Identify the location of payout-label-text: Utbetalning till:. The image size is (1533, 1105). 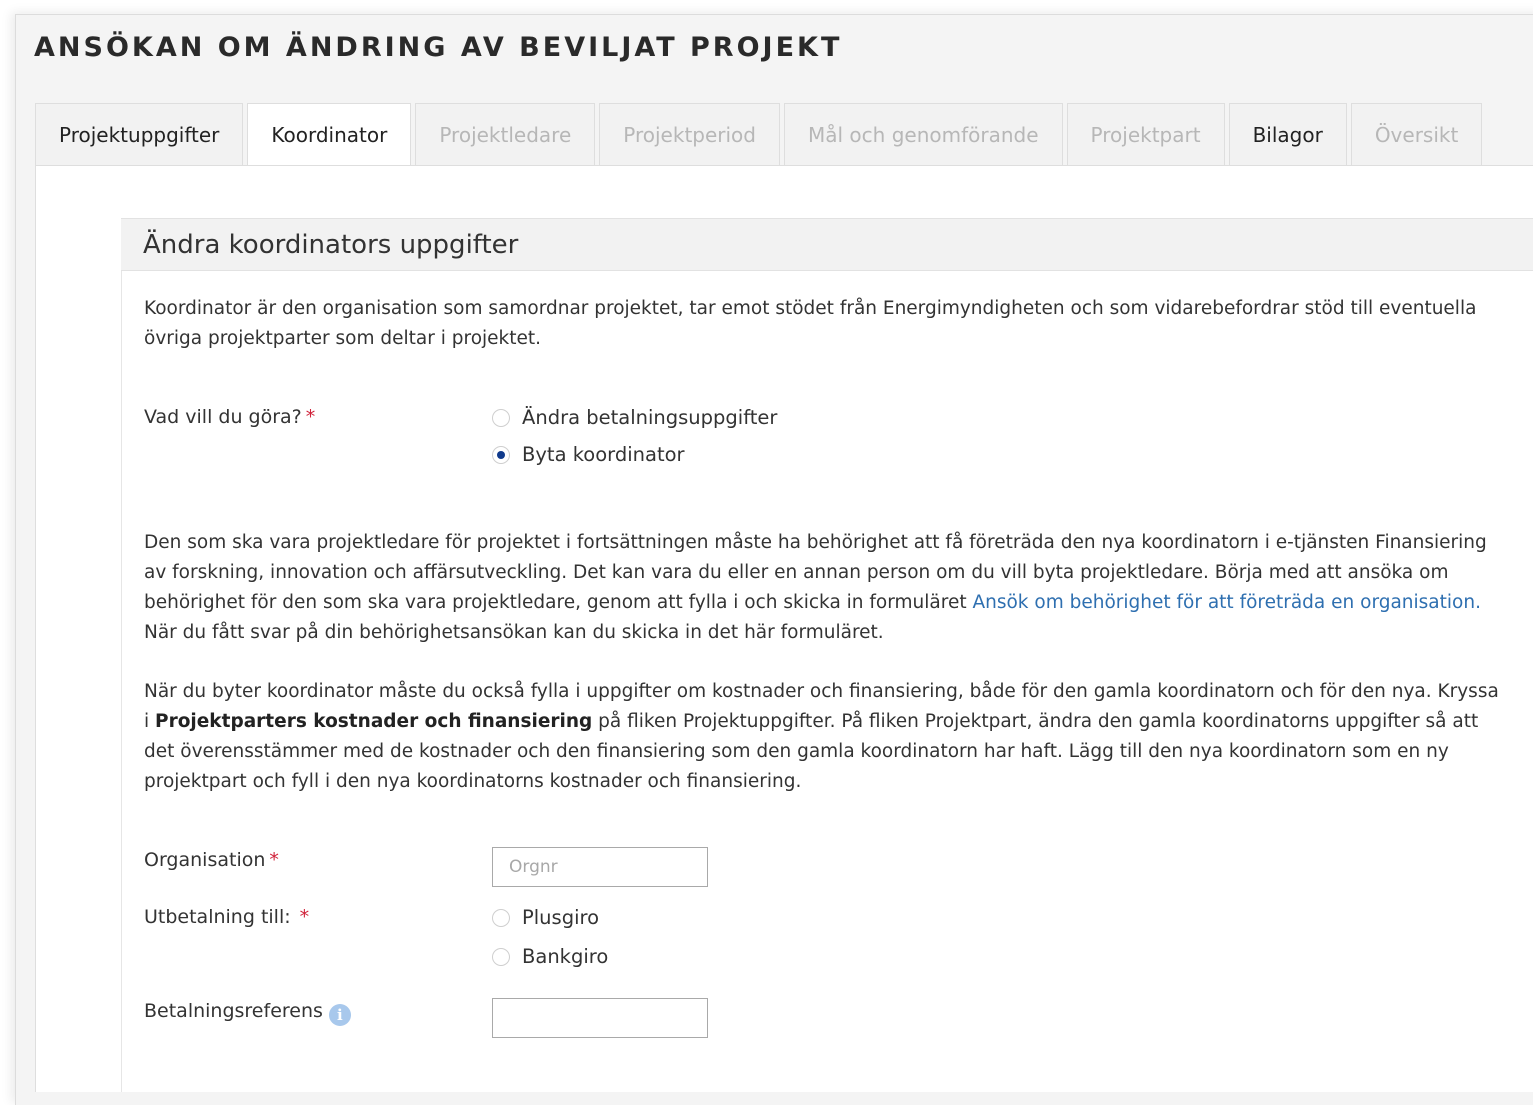
(217, 917).